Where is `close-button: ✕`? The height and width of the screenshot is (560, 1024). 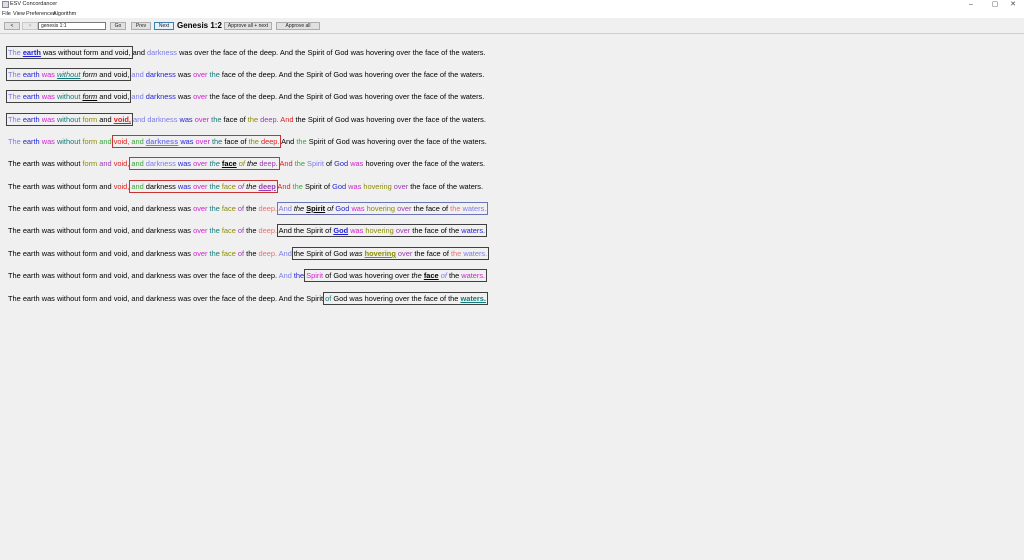
close-button: ✕ is located at coordinates (1013, 5).